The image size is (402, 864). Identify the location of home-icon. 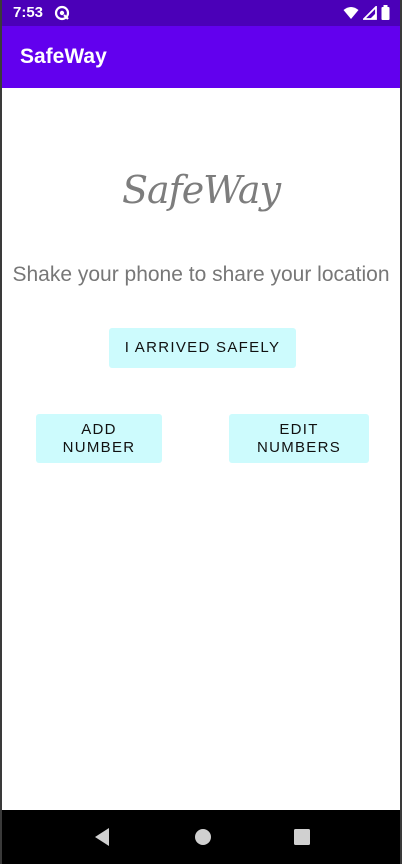
(203, 837).